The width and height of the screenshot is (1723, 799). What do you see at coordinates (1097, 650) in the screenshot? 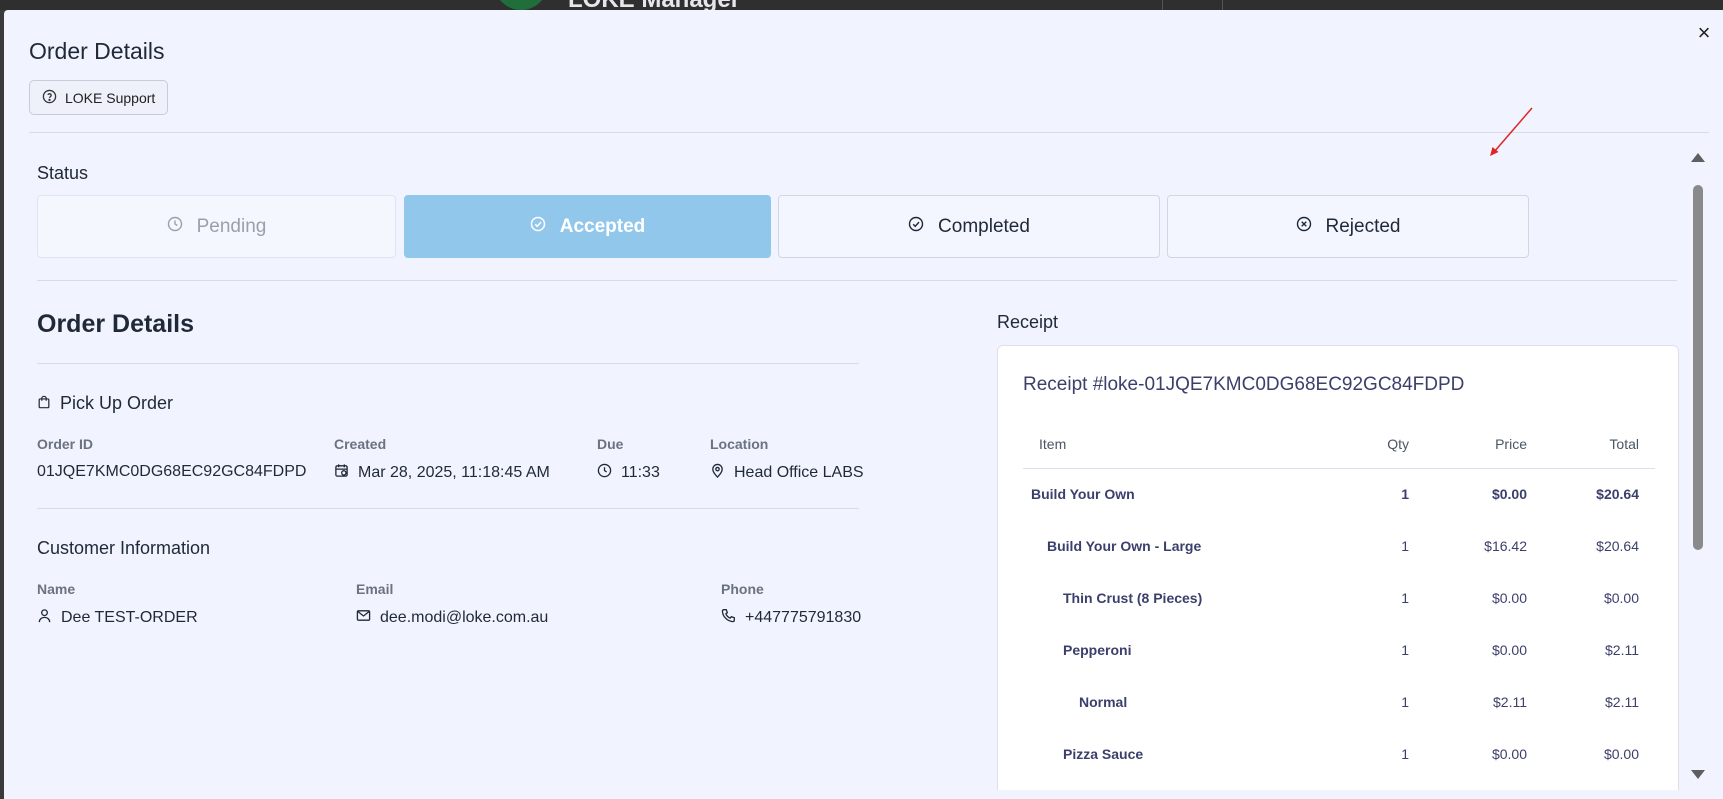
I see `item-cell: Pepperoni` at bounding box center [1097, 650].